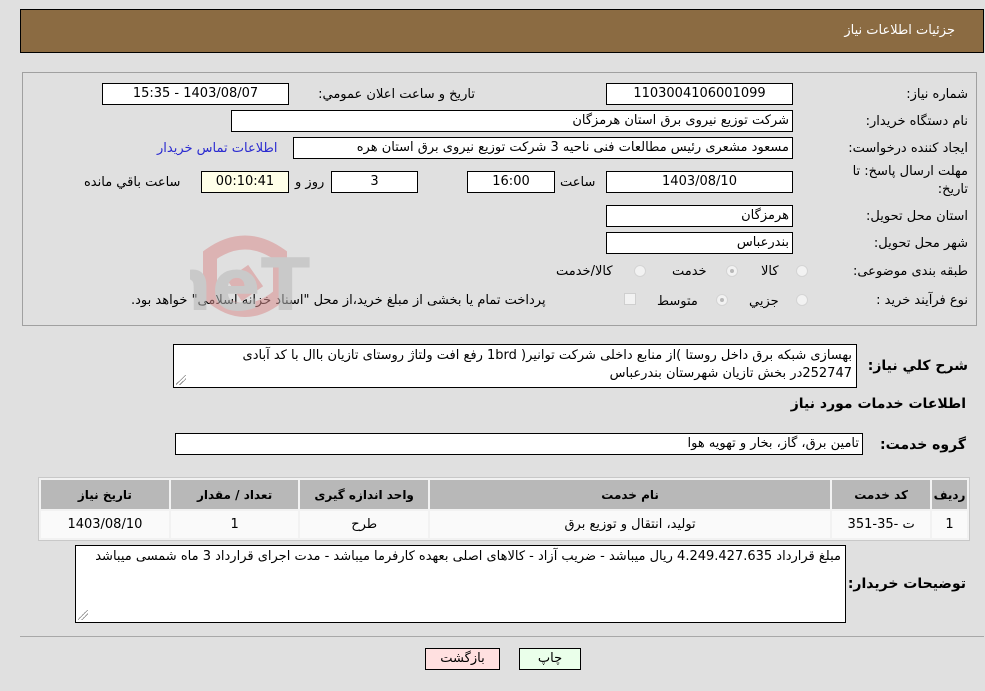  Describe the element at coordinates (910, 171) in the screenshot. I see `deadline-label-line1: مهلت ارسال پاسخ: تا` at that location.